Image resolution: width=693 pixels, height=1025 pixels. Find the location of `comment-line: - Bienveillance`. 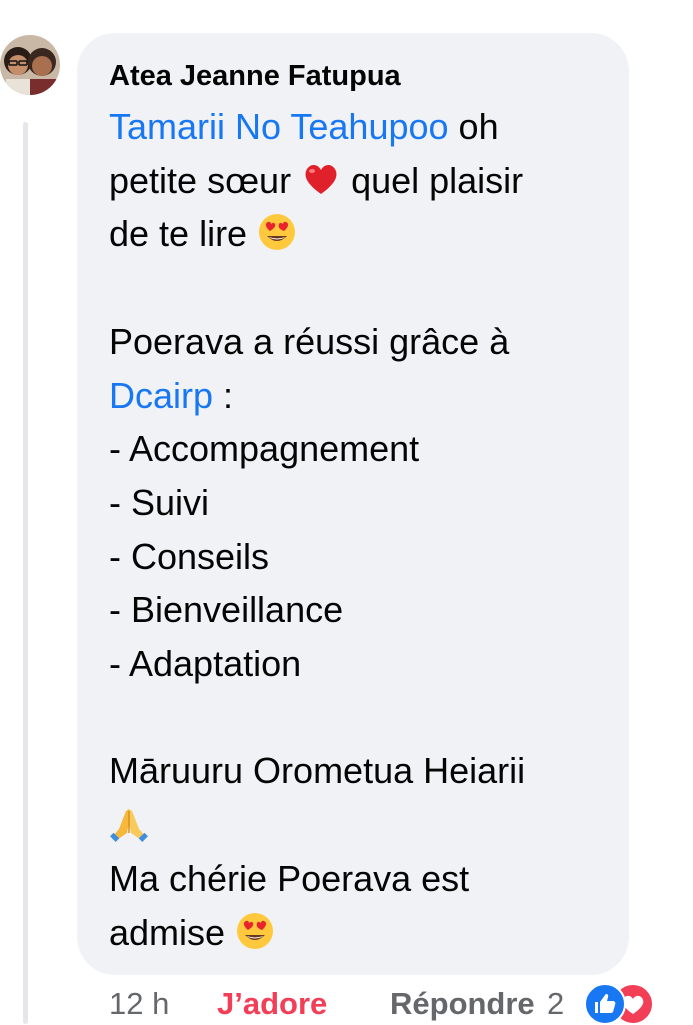

comment-line: - Bienveillance is located at coordinates (226, 610).